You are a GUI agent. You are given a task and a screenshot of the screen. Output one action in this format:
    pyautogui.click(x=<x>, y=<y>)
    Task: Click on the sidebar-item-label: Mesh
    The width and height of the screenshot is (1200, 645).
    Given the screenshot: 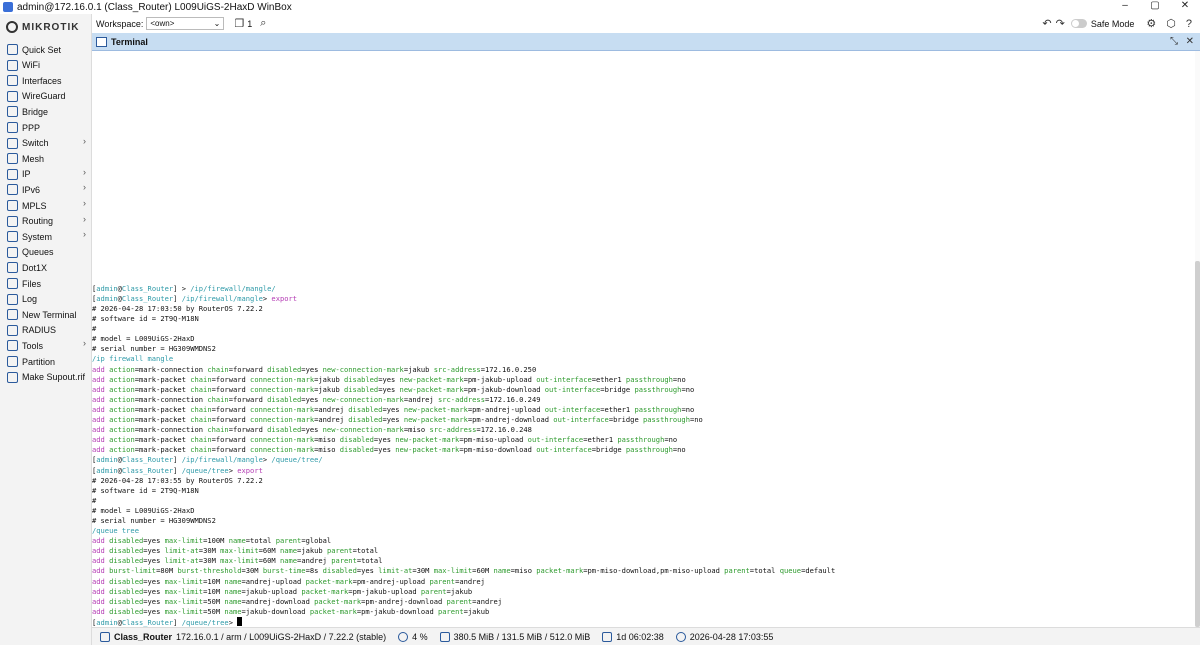 What is the action you would take?
    pyautogui.click(x=33, y=158)
    